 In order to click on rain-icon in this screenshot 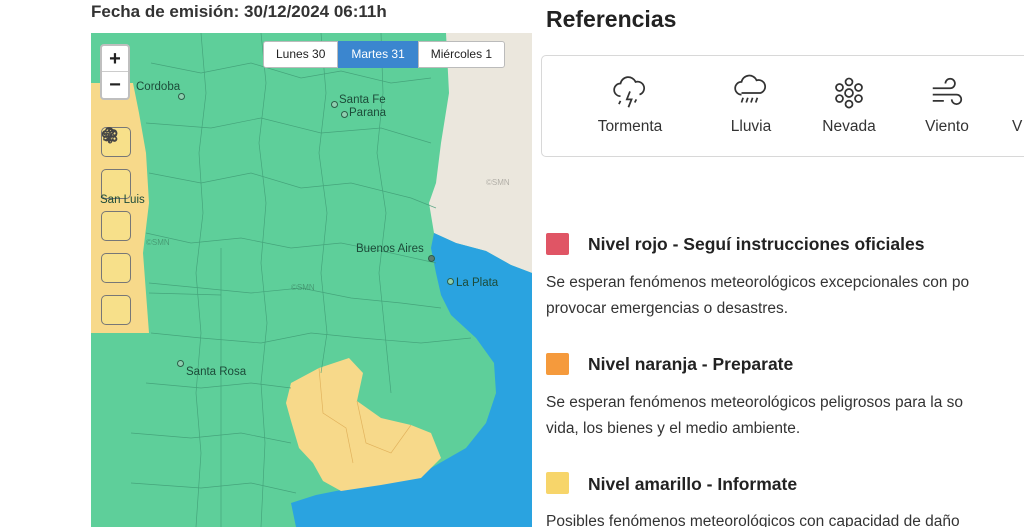, I will do `click(750, 88)`.